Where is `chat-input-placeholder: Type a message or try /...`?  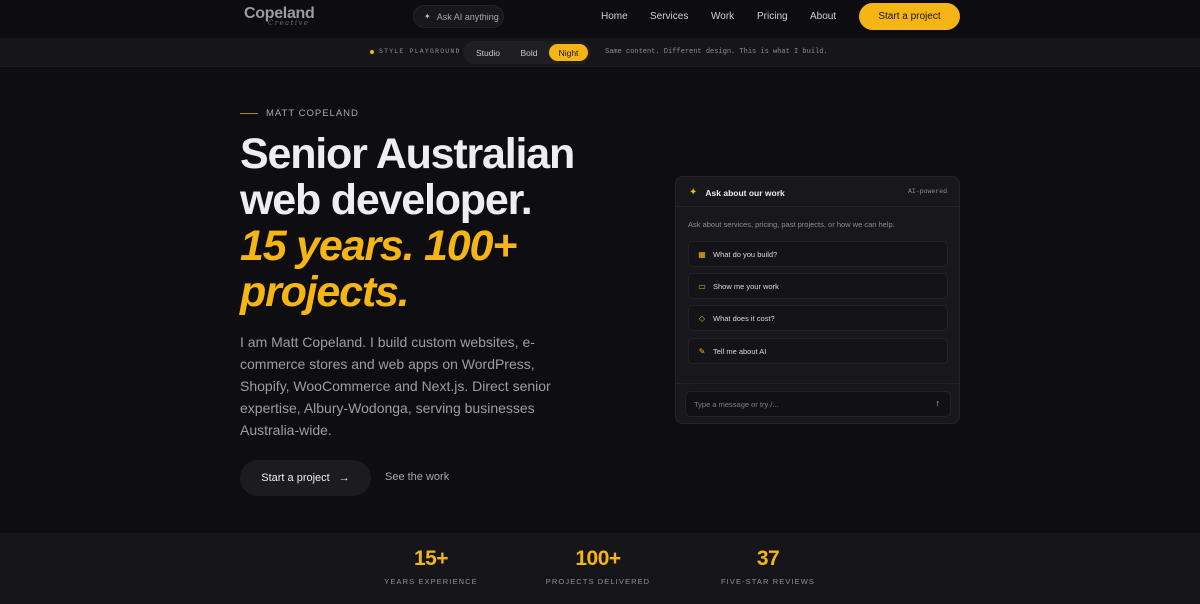 chat-input-placeholder: Type a message or try /... is located at coordinates (736, 404).